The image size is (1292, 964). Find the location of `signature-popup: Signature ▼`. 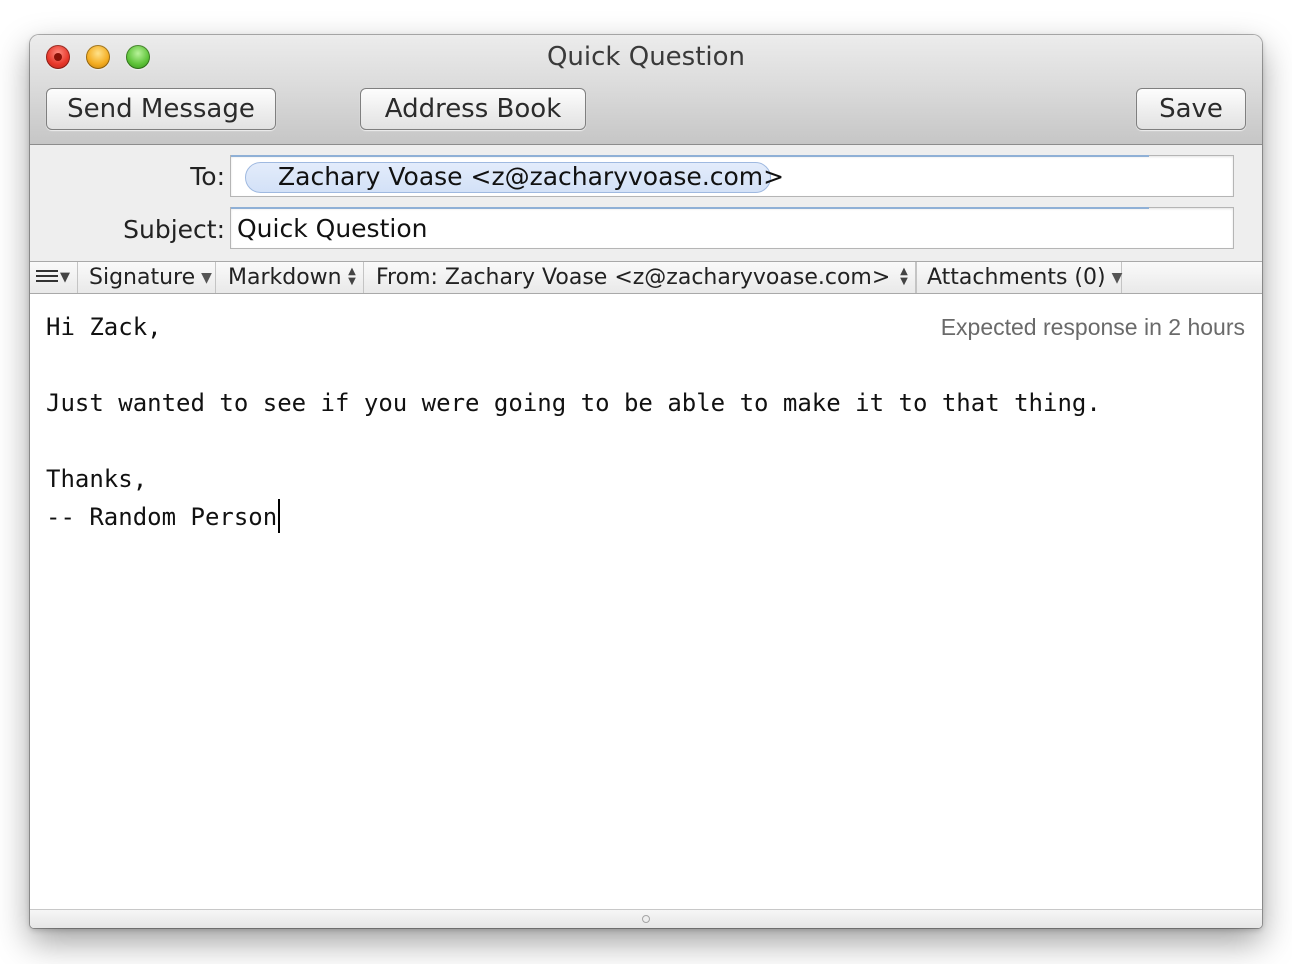

signature-popup: Signature ▼ is located at coordinates (147, 277).